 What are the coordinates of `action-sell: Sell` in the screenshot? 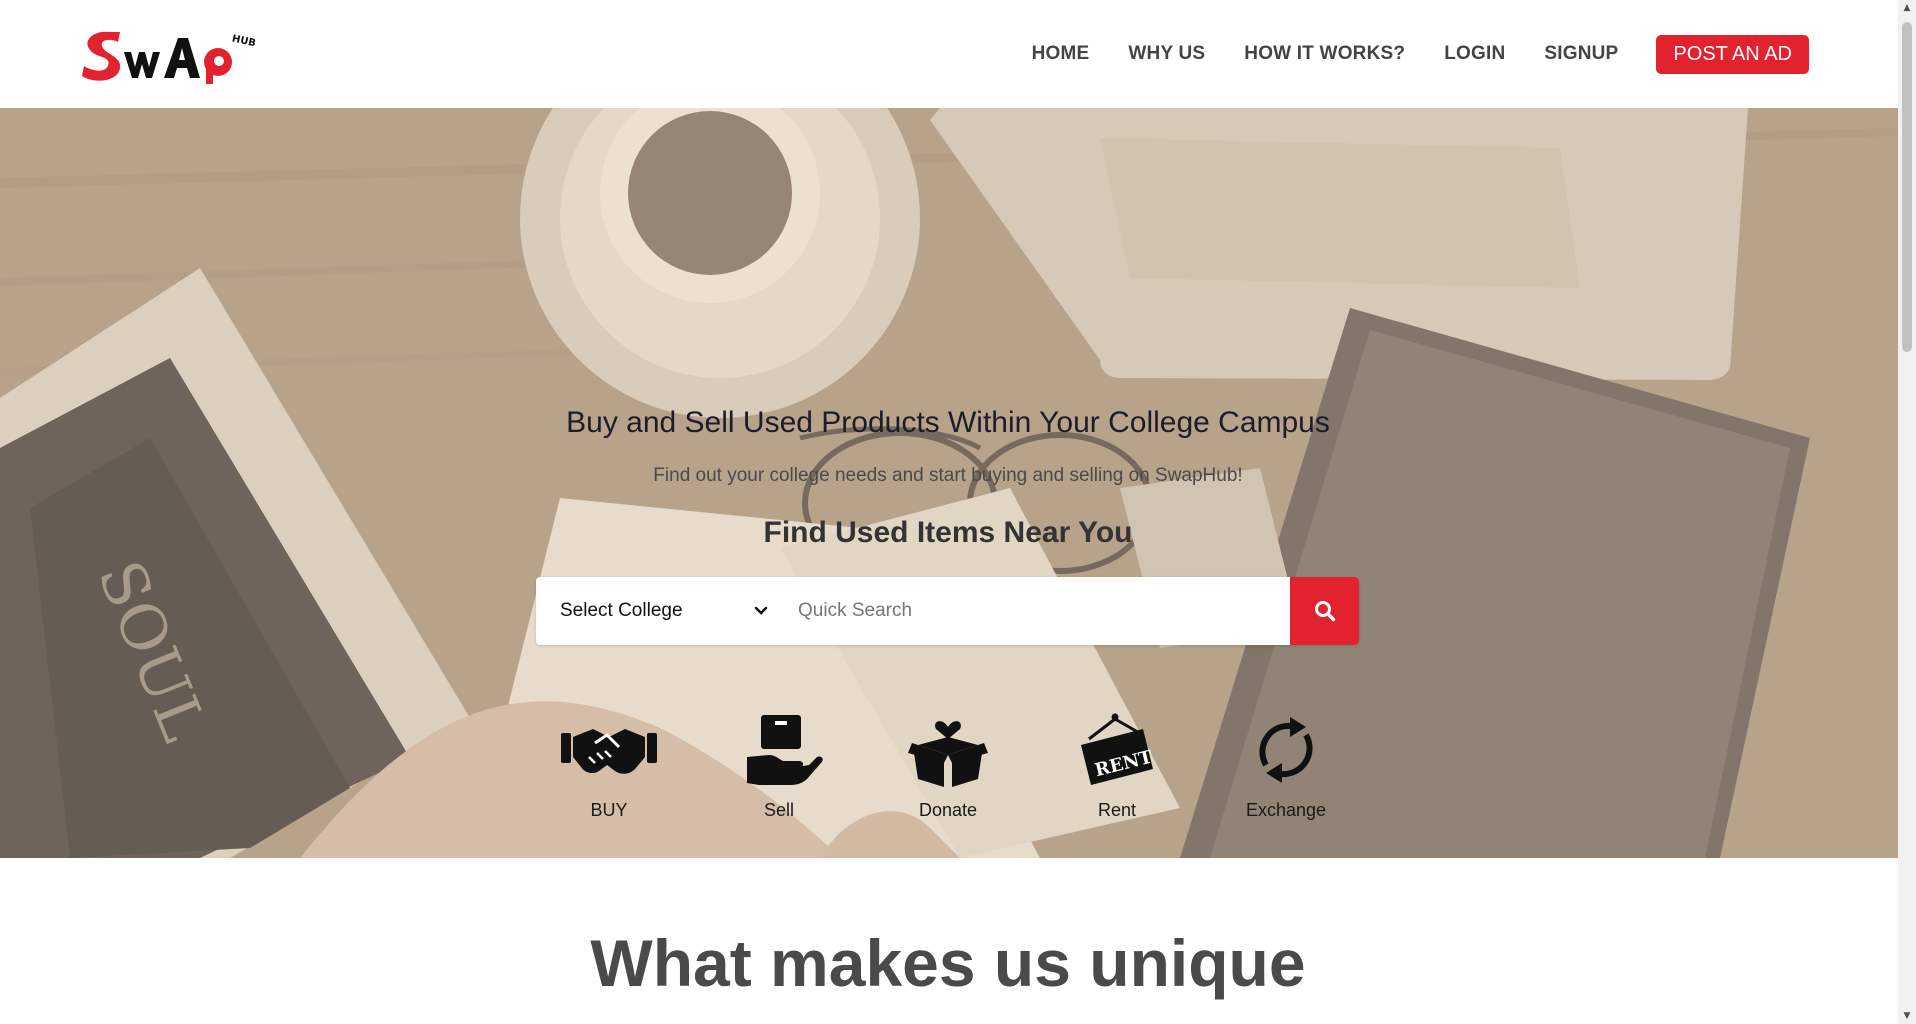 It's located at (779, 767).